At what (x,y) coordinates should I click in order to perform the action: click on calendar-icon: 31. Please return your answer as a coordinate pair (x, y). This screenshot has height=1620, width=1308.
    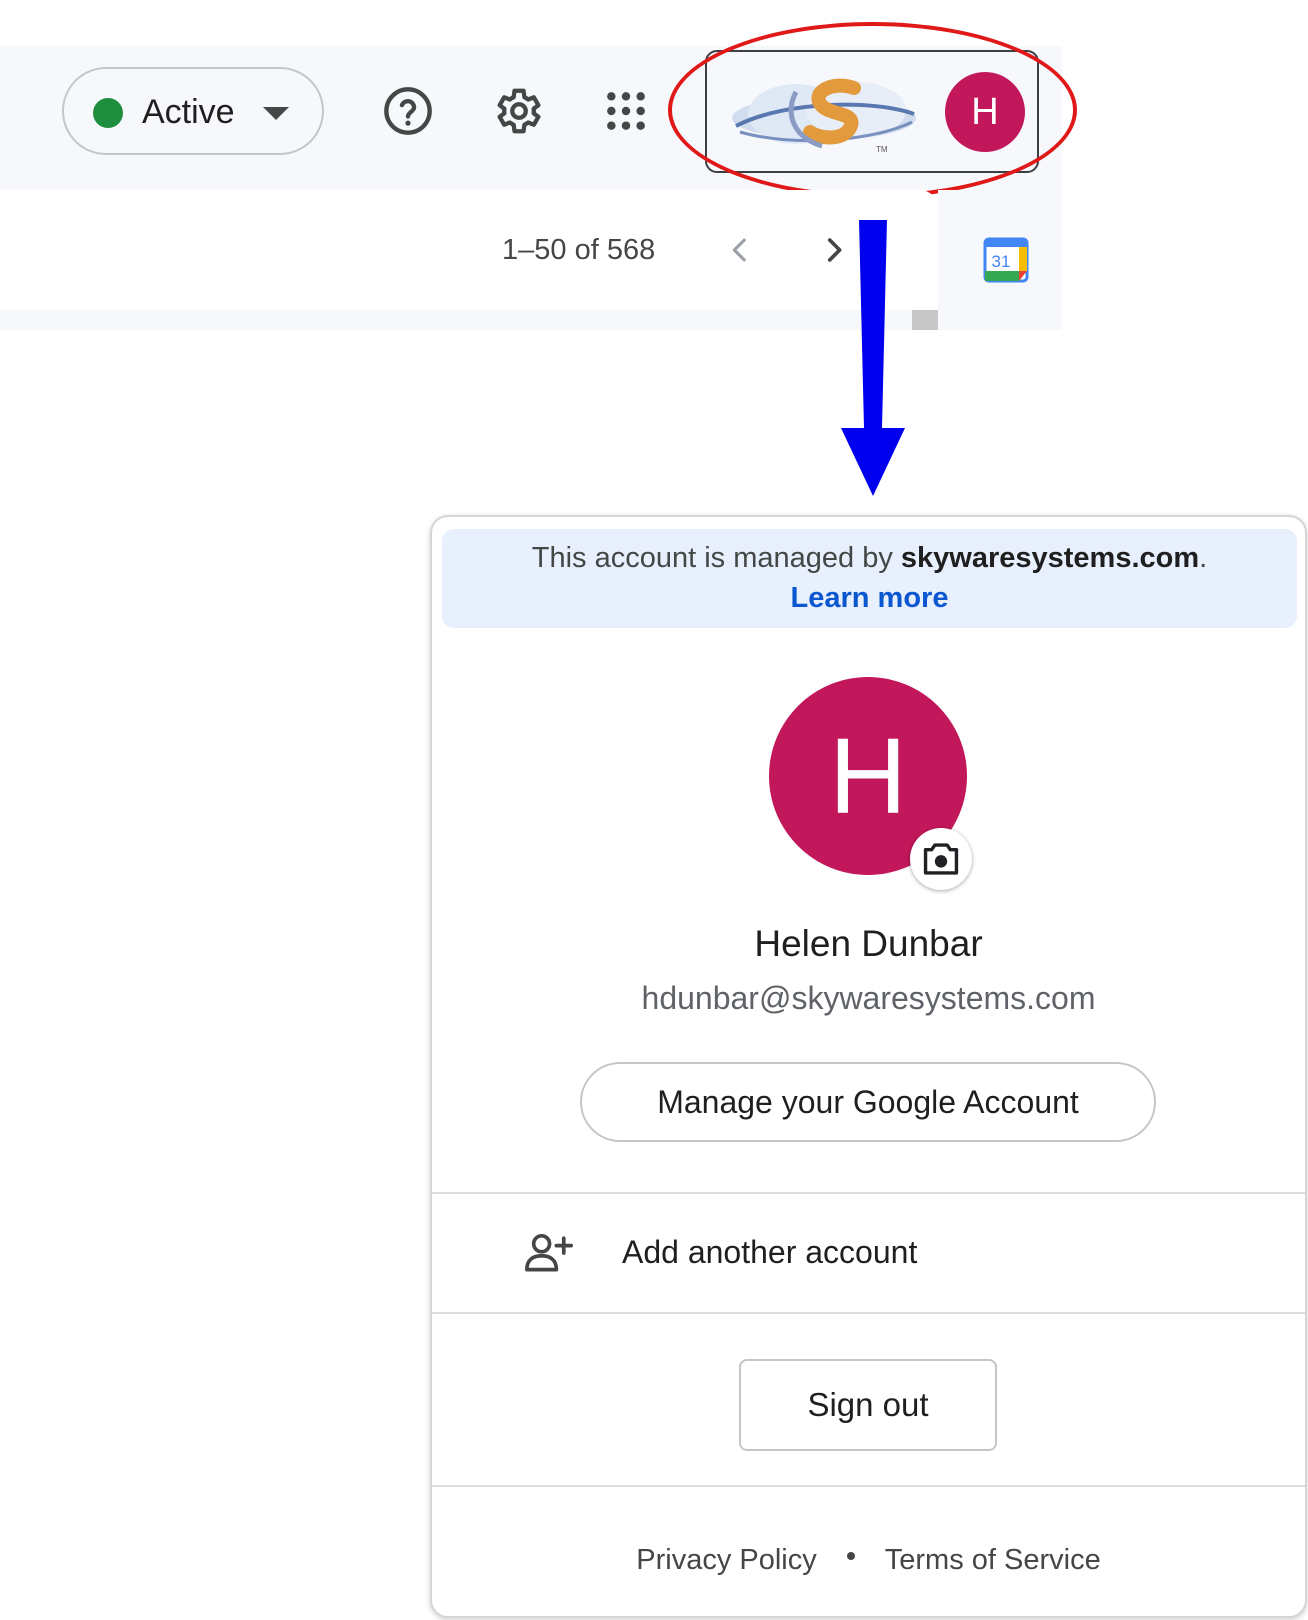
    Looking at the image, I should click on (1006, 260).